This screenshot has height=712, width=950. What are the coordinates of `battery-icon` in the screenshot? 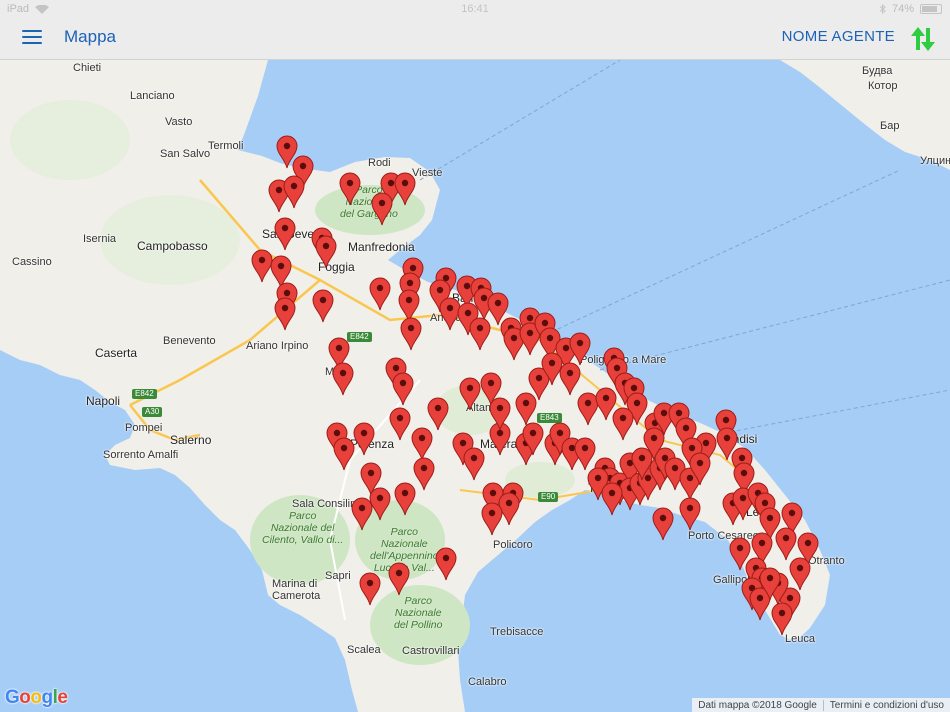 It's located at (931, 9).